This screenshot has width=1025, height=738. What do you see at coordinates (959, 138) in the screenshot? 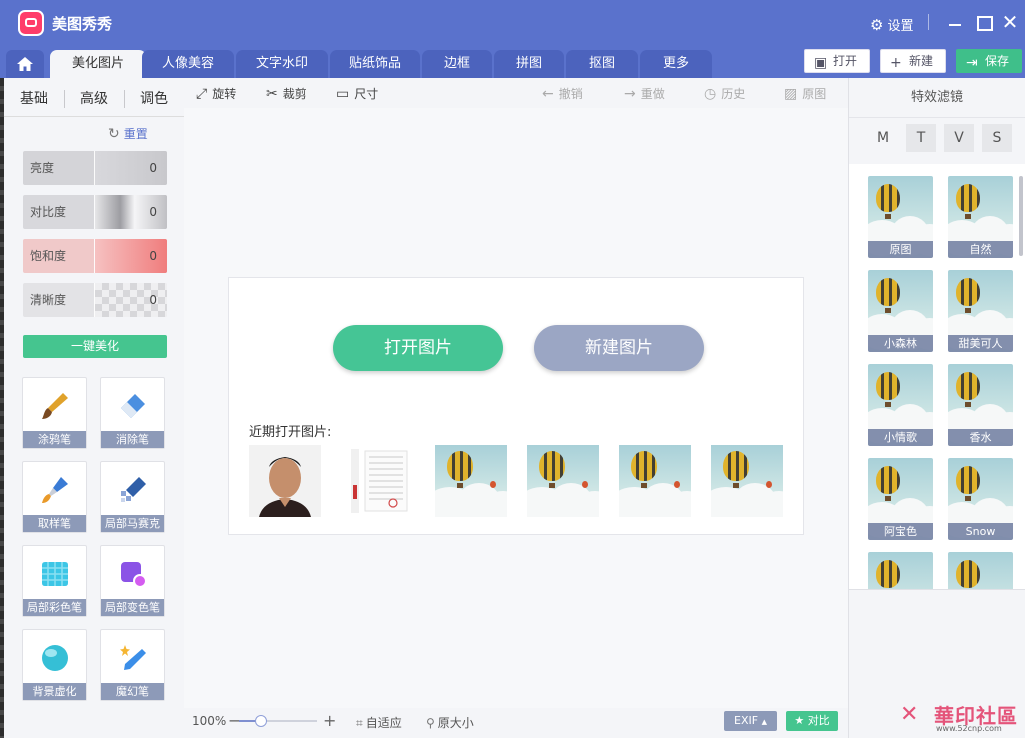
I see `filter-tab-v: V` at bounding box center [959, 138].